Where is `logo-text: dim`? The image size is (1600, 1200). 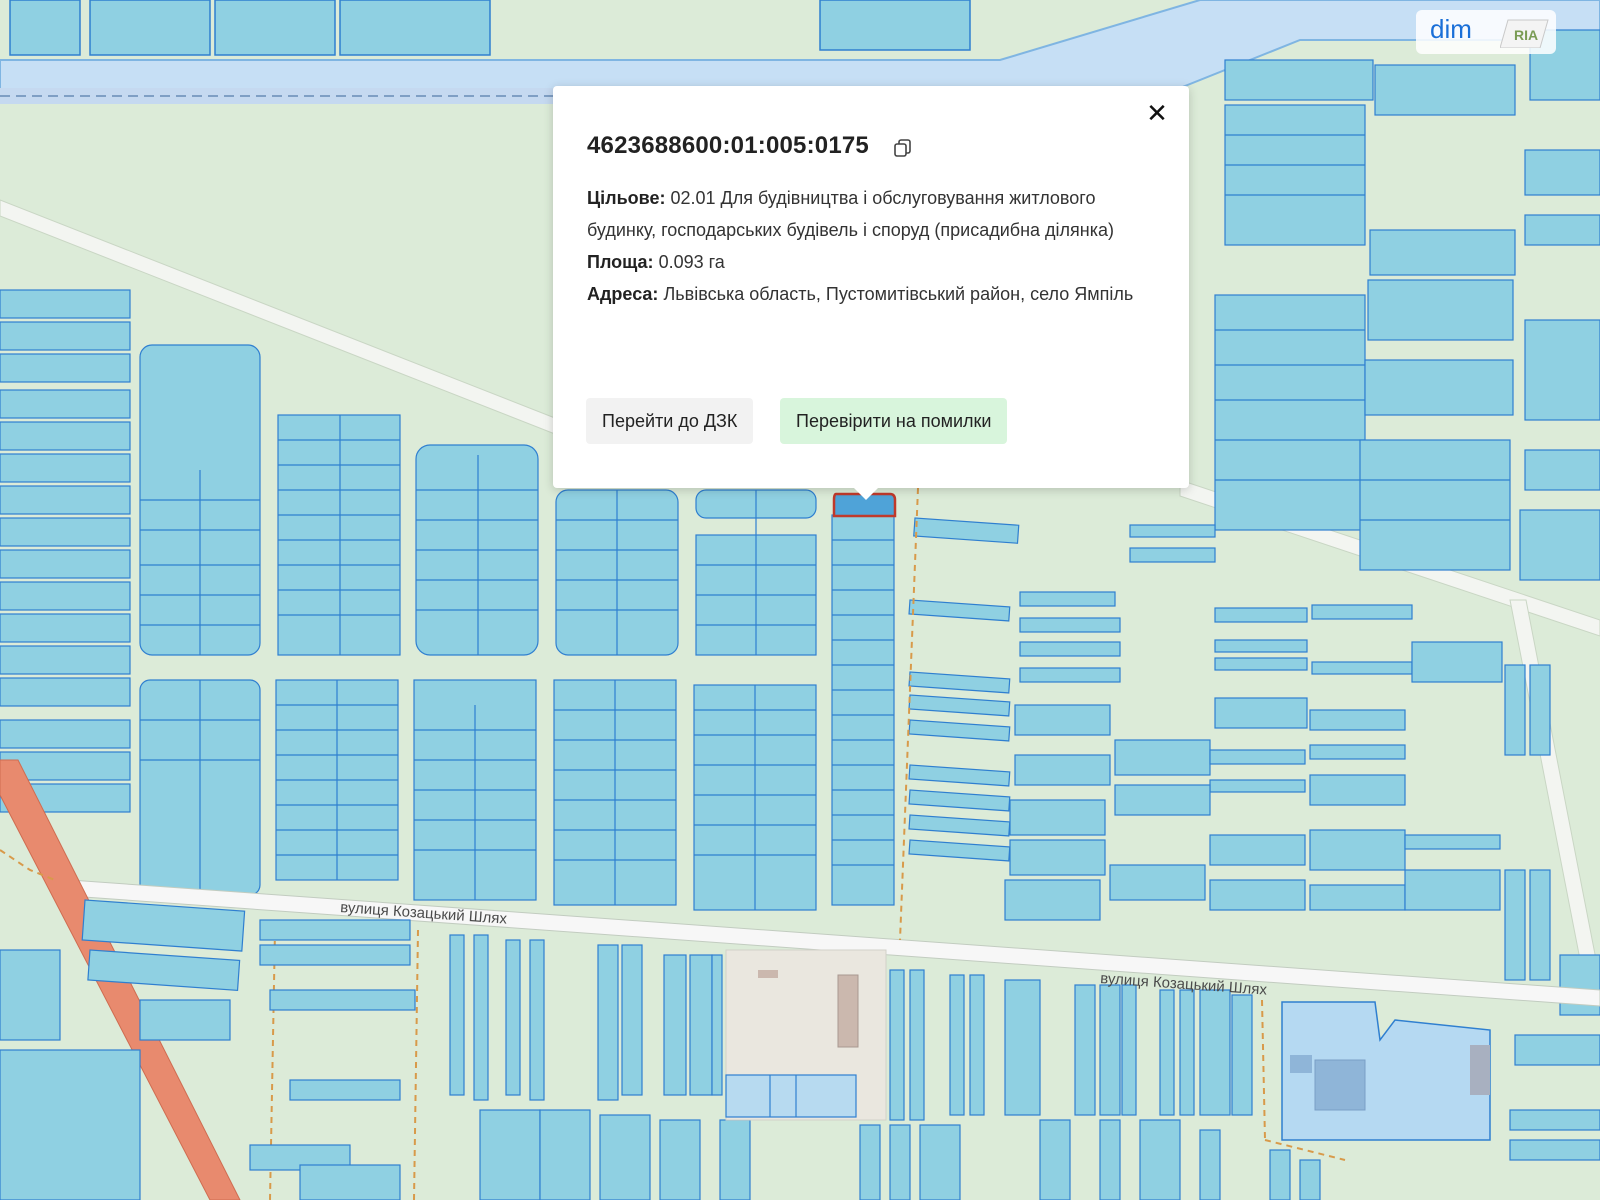
logo-text: dim is located at coordinates (1451, 29).